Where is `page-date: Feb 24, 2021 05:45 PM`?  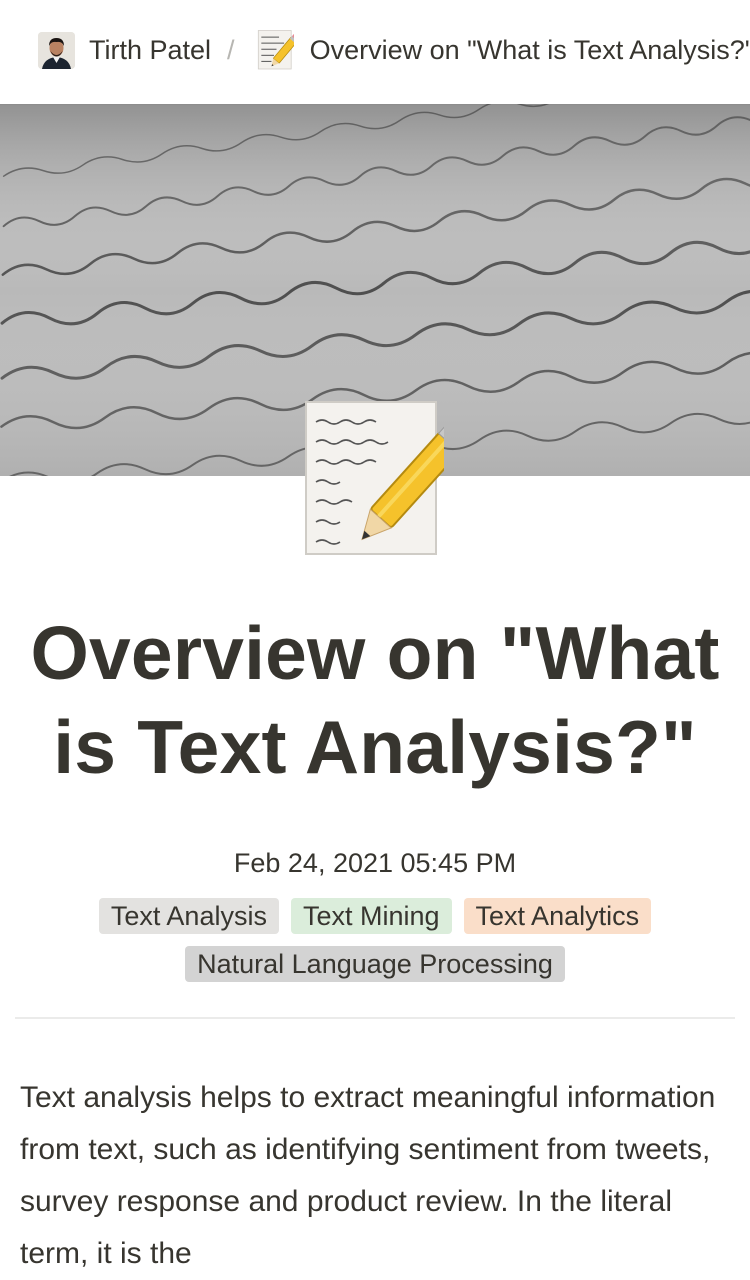
page-date: Feb 24, 2021 05:45 PM is located at coordinates (375, 863).